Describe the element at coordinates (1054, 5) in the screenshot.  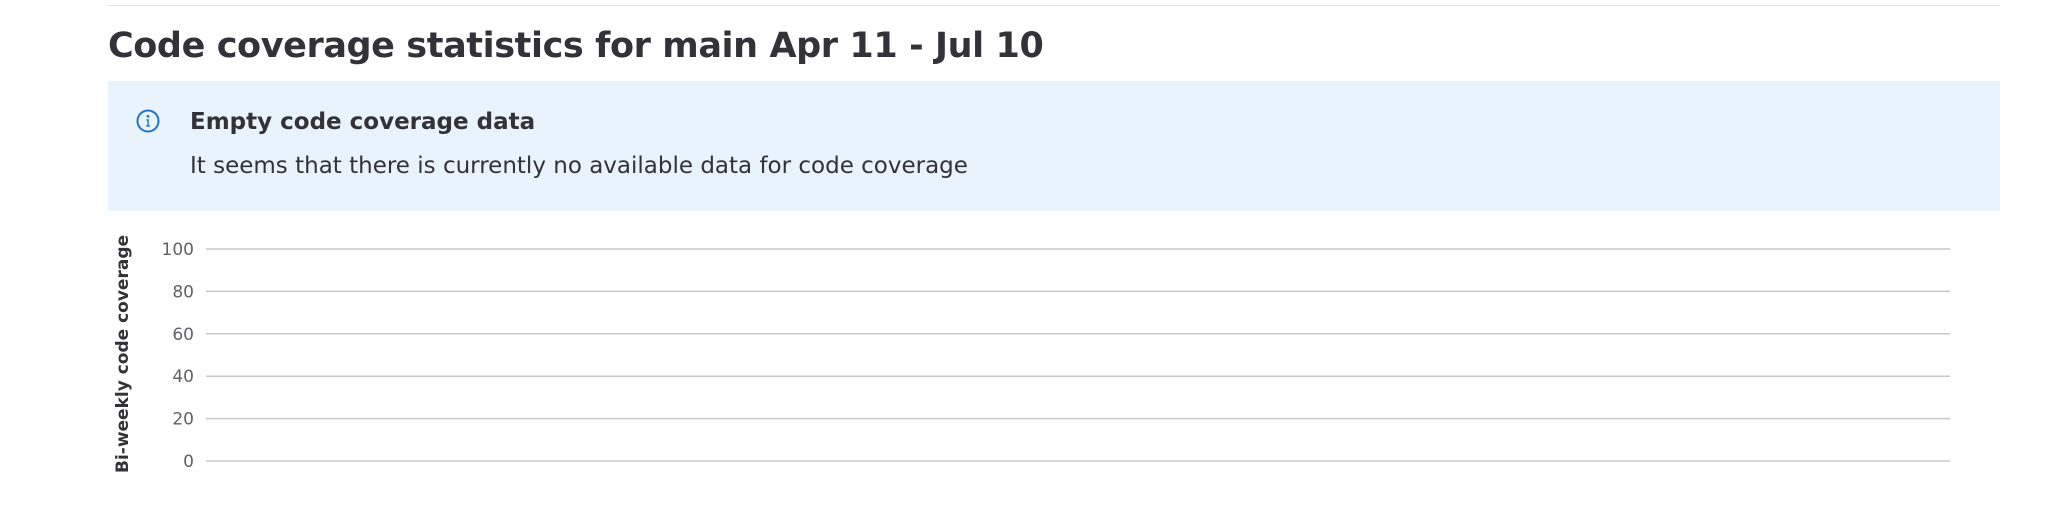
I see `top-divider` at that location.